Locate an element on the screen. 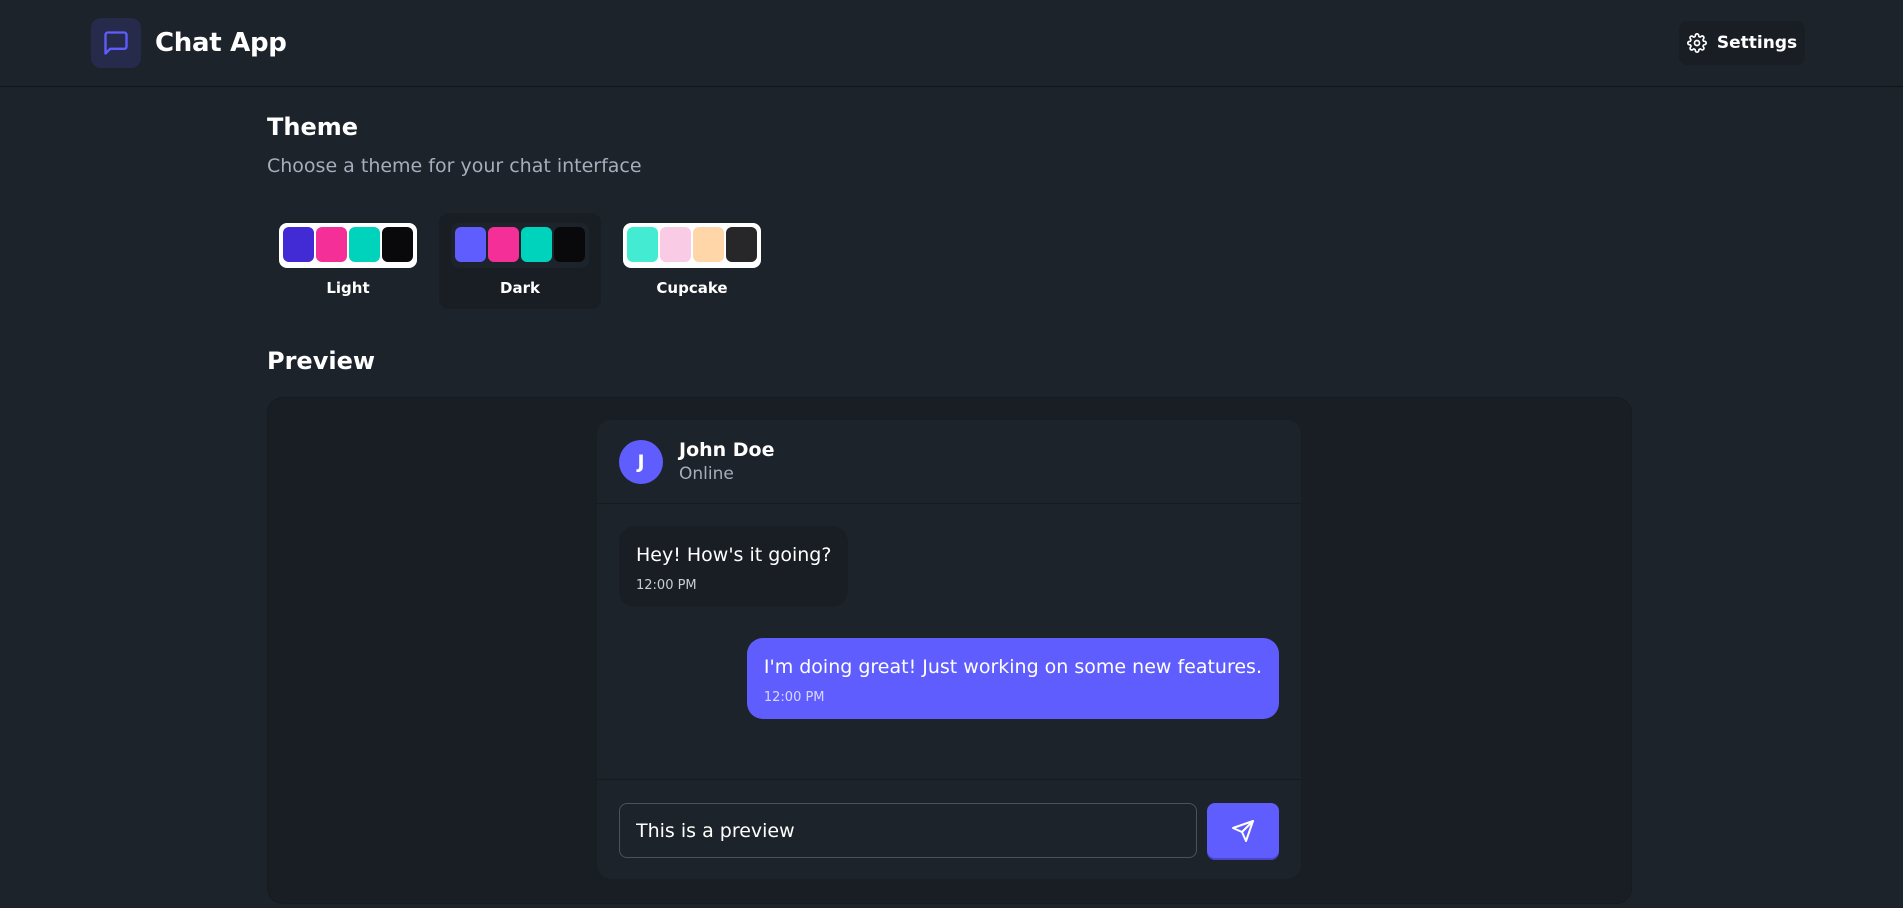  theme-options: Light Dark Cupcake is located at coordinates (525, 261).